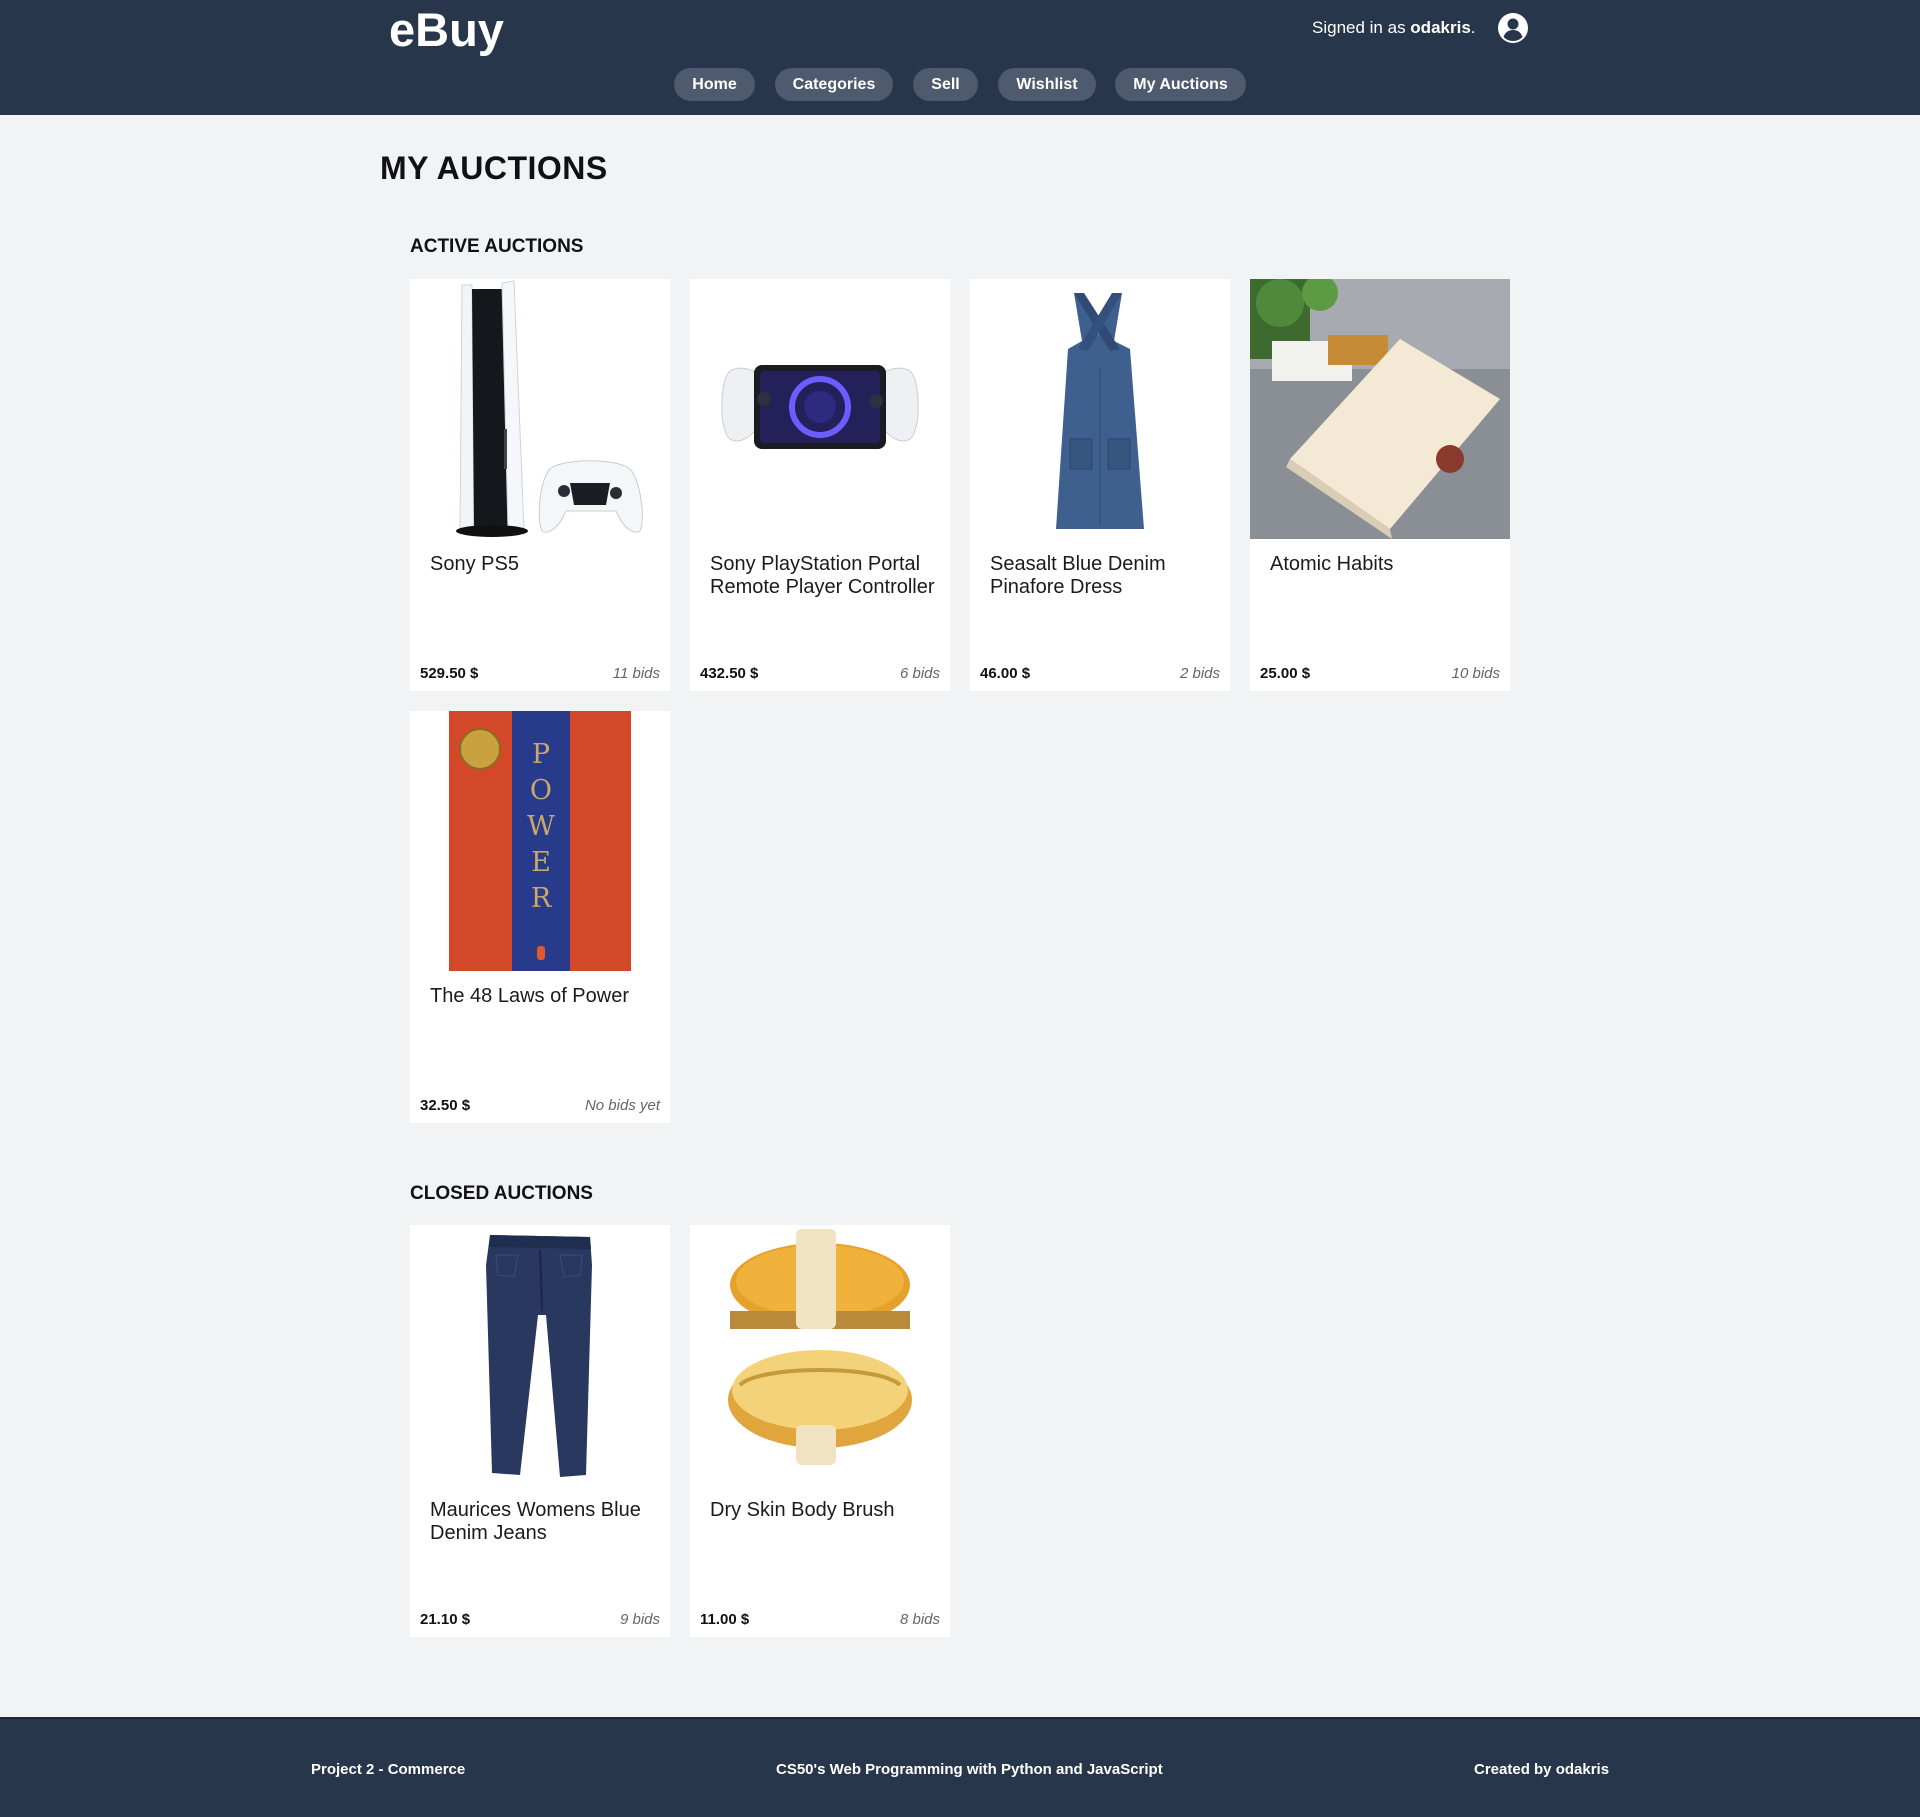 The image size is (1920, 1817). I want to click on auction-bids: 2 bids, so click(1199, 673).